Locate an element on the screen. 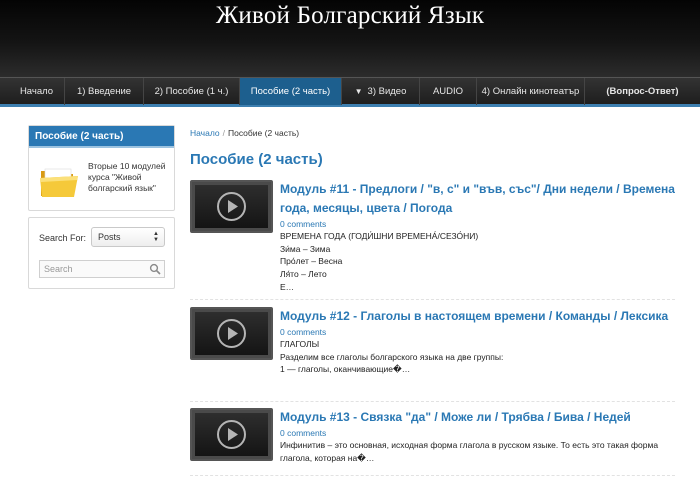  nav-item-home: Начало is located at coordinates (37, 91).